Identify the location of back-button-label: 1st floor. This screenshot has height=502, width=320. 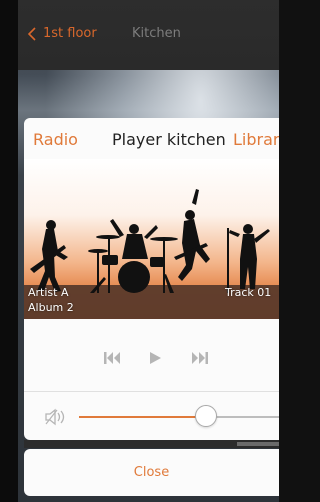
(70, 33).